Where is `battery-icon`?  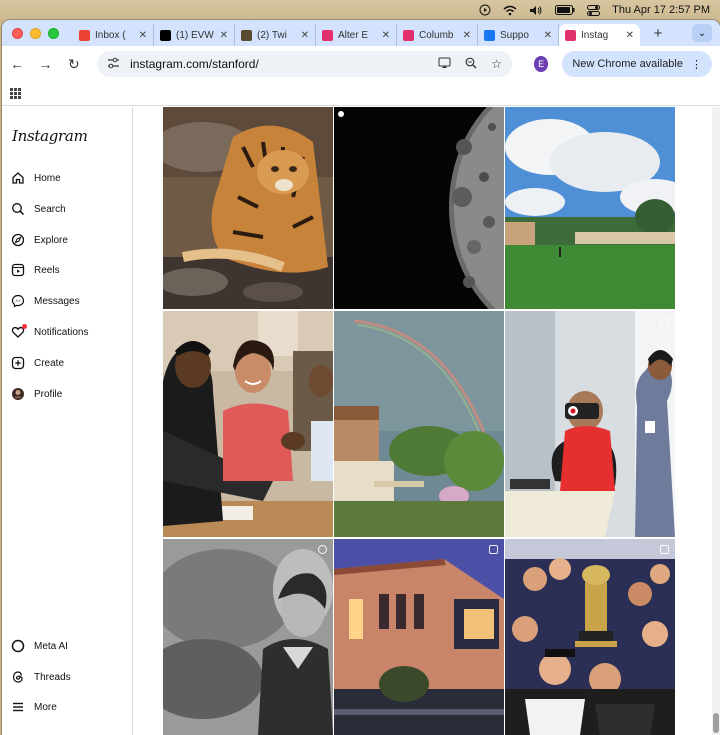
battery-icon is located at coordinates (565, 10).